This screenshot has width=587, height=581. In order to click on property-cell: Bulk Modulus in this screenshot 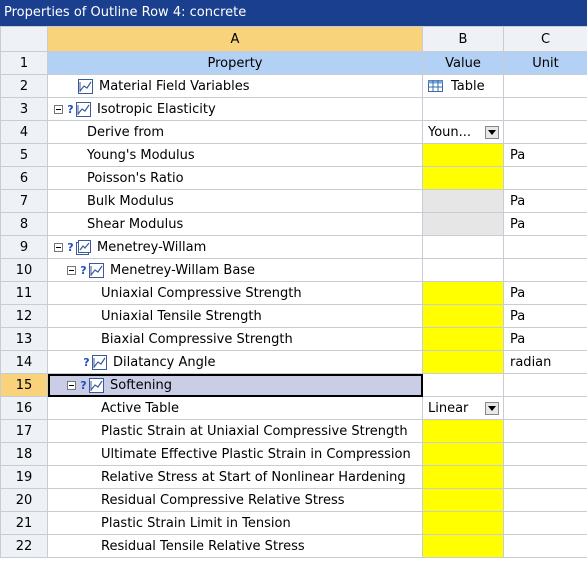, I will do `click(235, 201)`.